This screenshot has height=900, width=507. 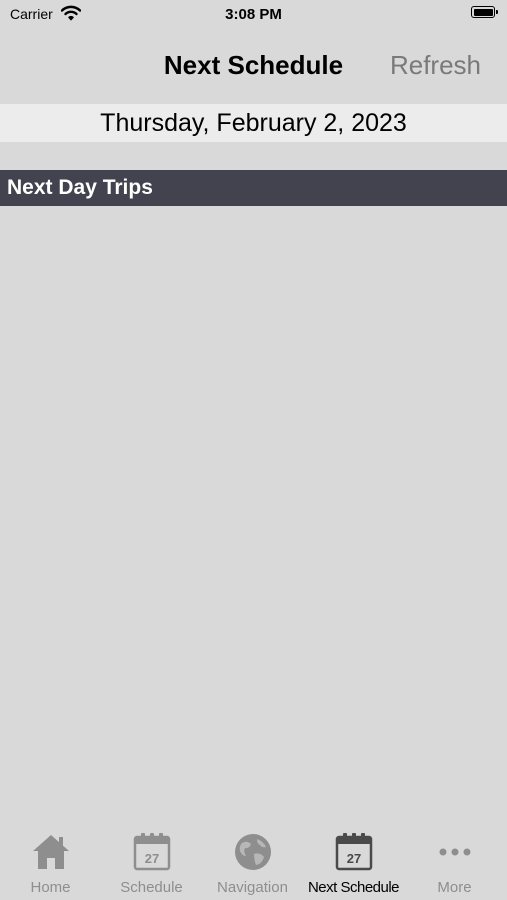 What do you see at coordinates (484, 12) in the screenshot?
I see `battery-icon` at bounding box center [484, 12].